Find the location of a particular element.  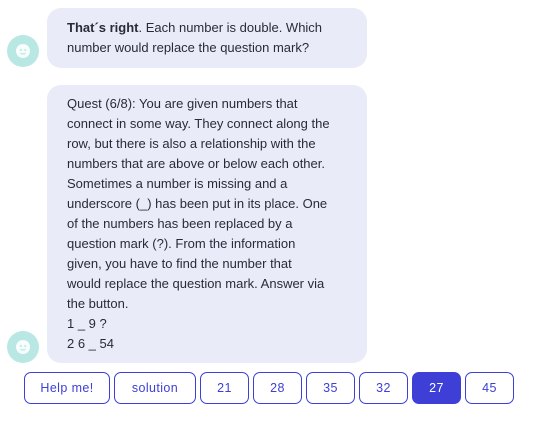

quest-line: Quest (6/8): You are given numbers that is located at coordinates (182, 103).